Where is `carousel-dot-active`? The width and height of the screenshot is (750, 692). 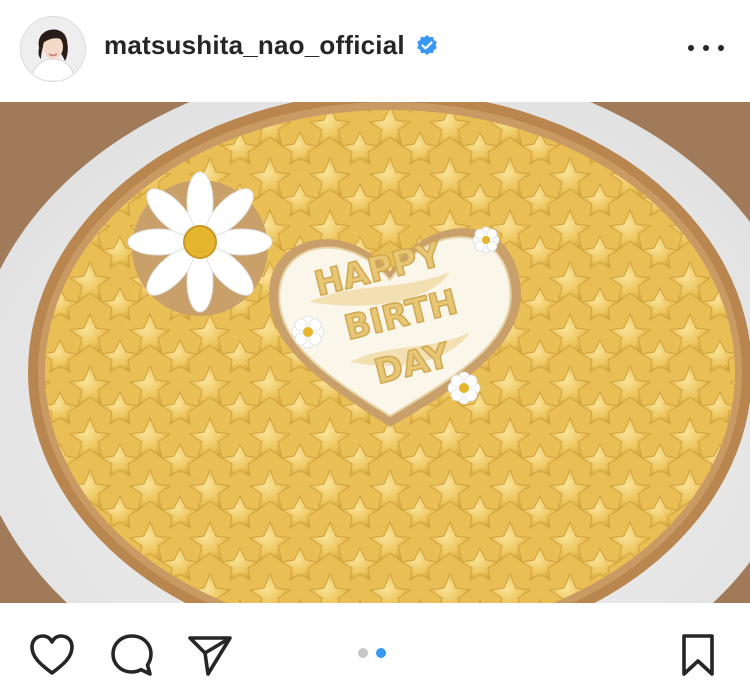 carousel-dot-active is located at coordinates (381, 653).